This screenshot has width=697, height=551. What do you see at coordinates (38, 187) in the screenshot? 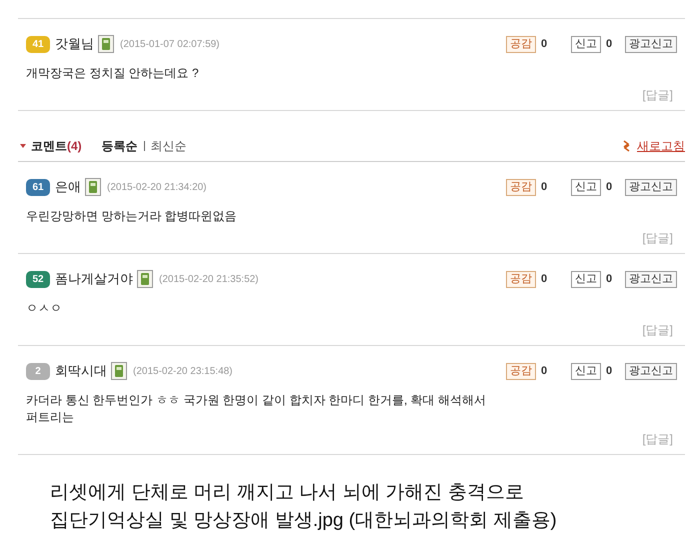
I see `level-badge: 61` at bounding box center [38, 187].